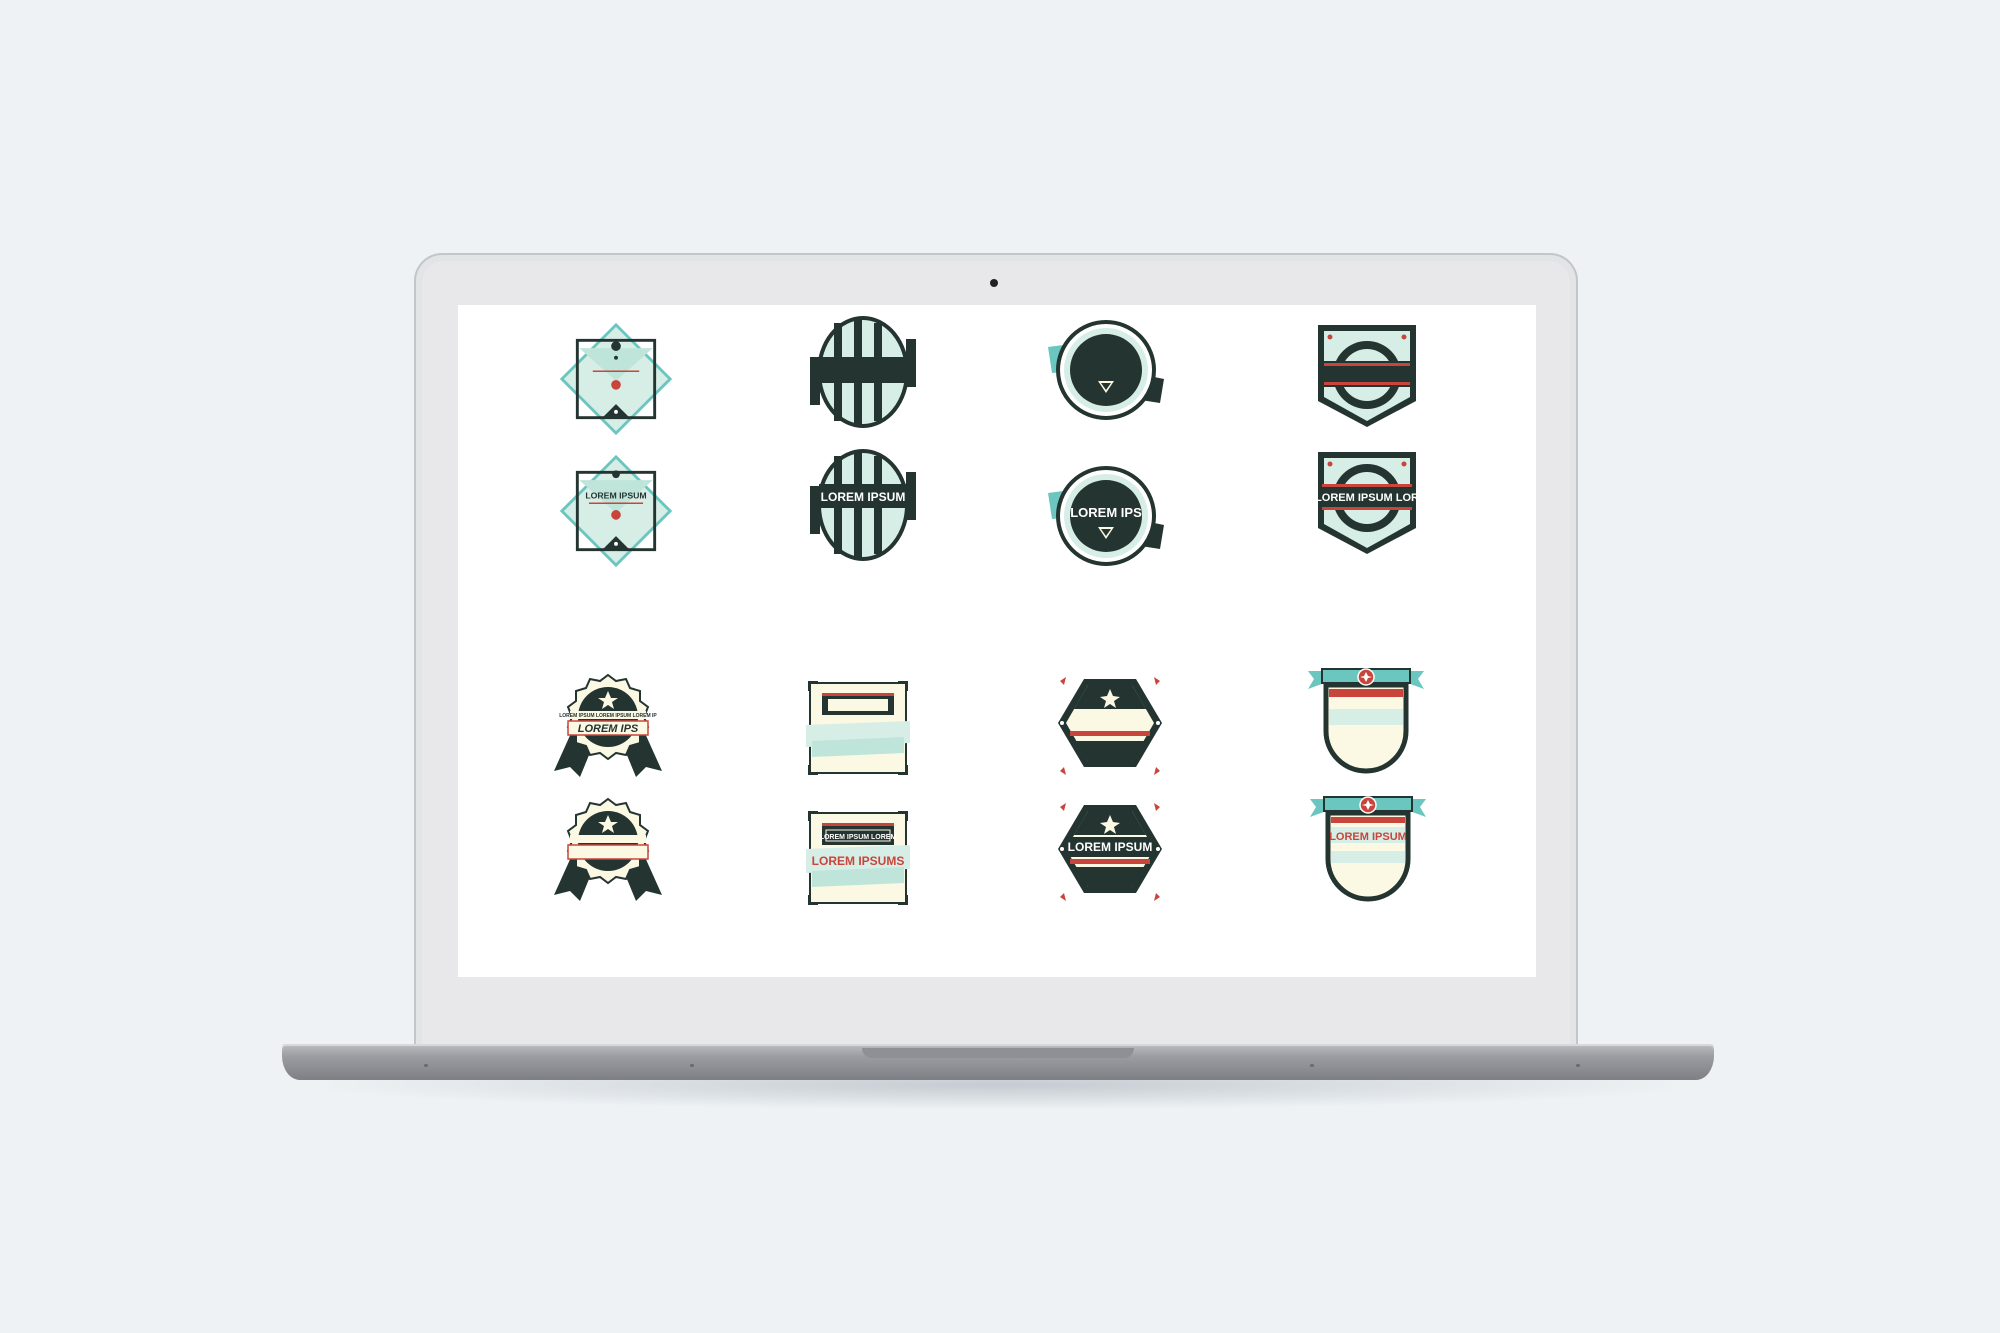 Image resolution: width=2000 pixels, height=1333 pixels. What do you see at coordinates (1368, 849) in the screenshot?
I see `badge-pocket-2: LOREM IPSUM` at bounding box center [1368, 849].